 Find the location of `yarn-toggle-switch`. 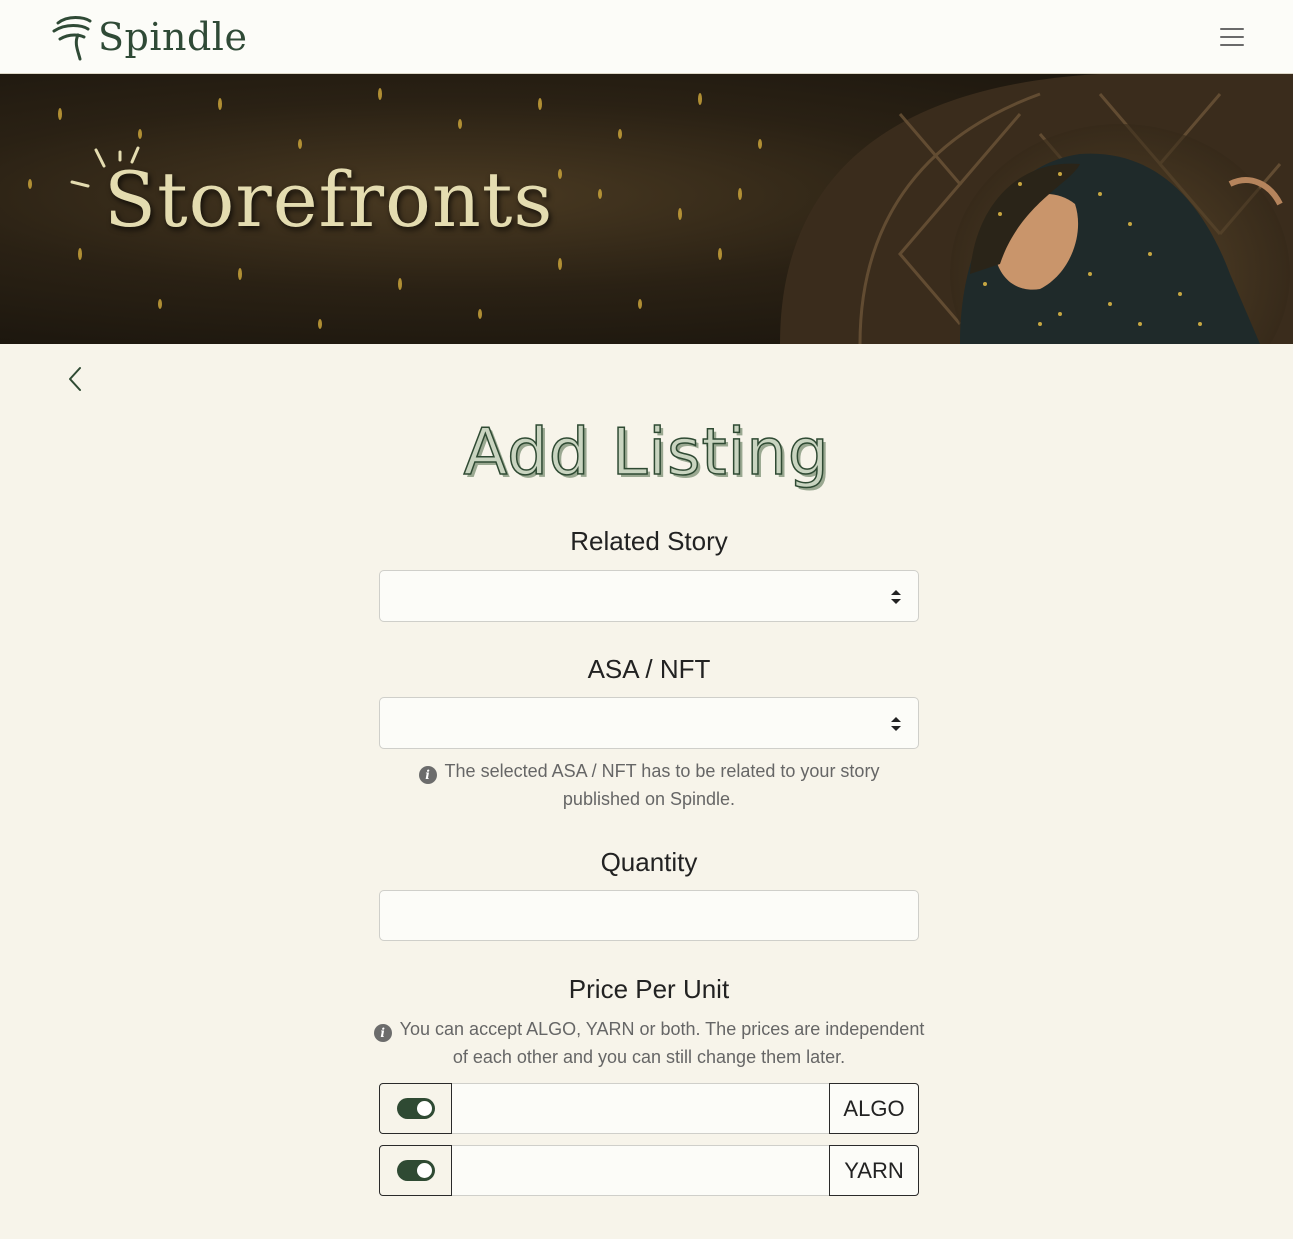

yarn-toggle-switch is located at coordinates (415, 1170).